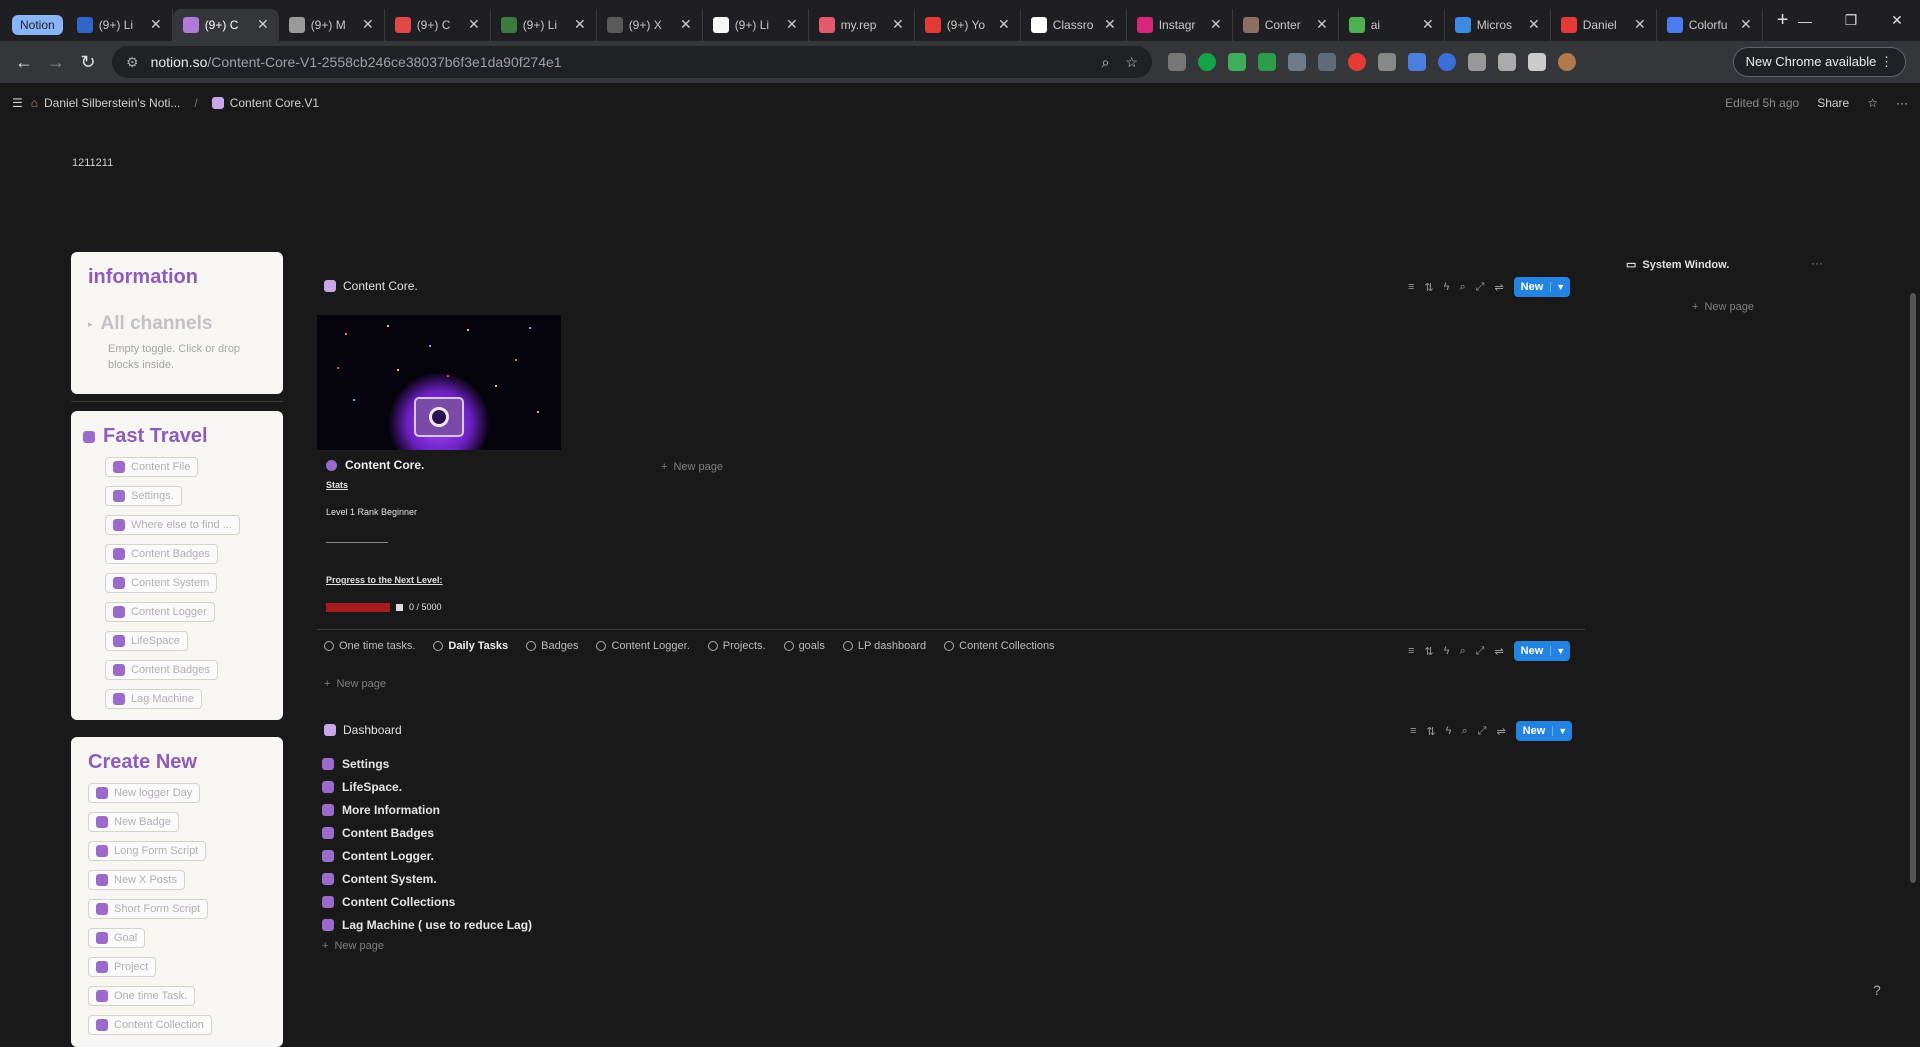  I want to click on sidebar-toggle-icon: ☰, so click(17, 103).